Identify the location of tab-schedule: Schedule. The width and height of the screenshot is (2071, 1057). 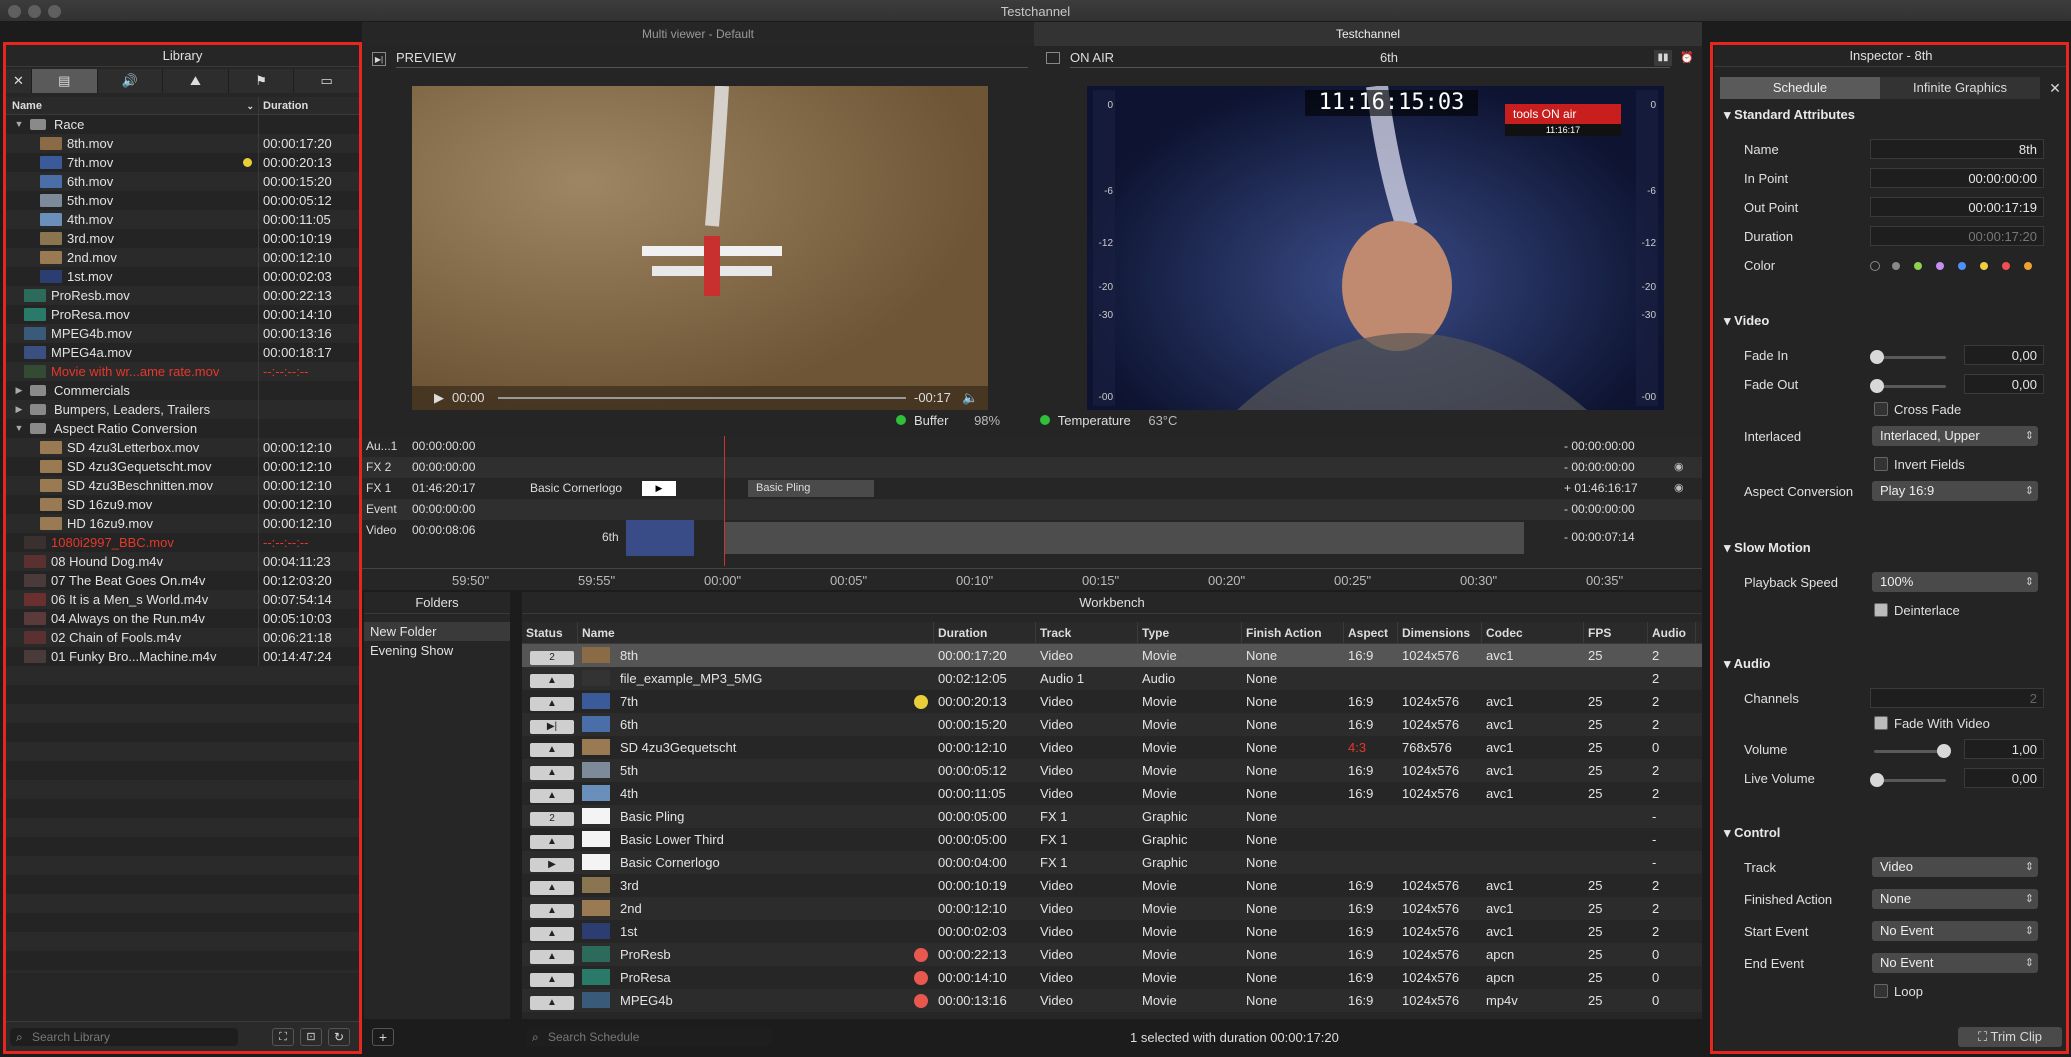
(1800, 88).